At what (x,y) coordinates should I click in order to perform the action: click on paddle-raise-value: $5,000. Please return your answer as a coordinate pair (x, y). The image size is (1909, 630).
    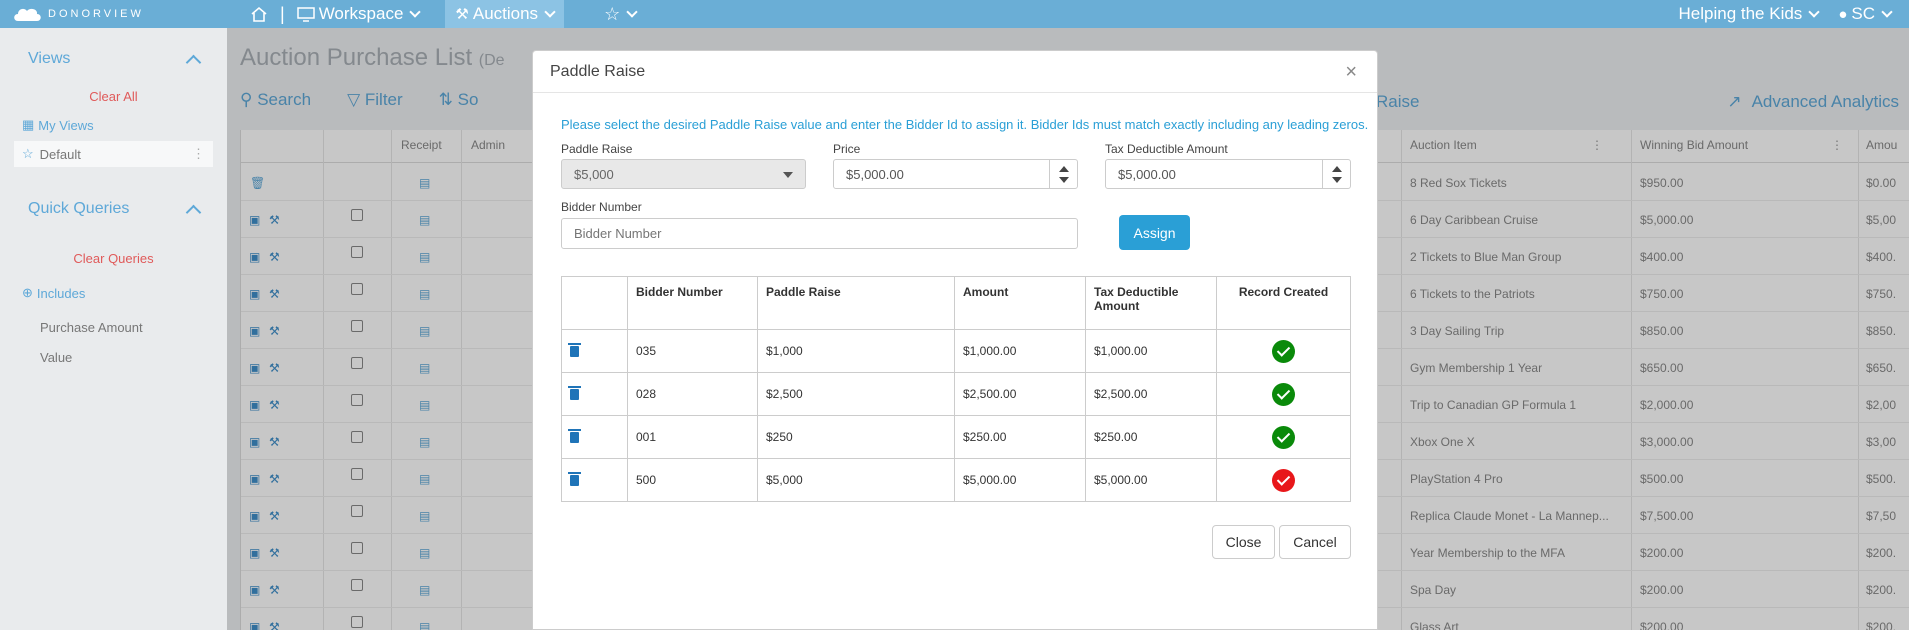
    Looking at the image, I should click on (594, 174).